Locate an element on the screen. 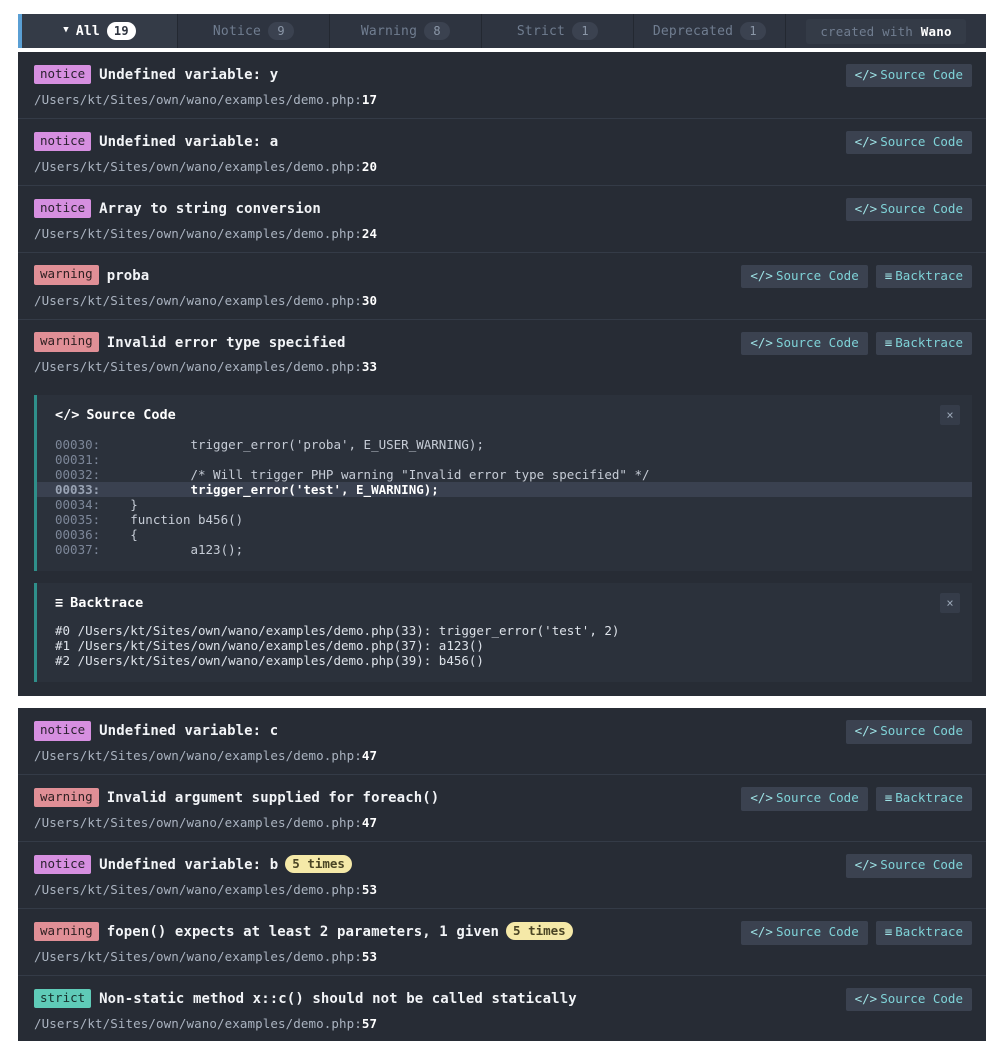 The height and width of the screenshot is (1041, 1004). tab-notice: Notice 9 is located at coordinates (254, 31).